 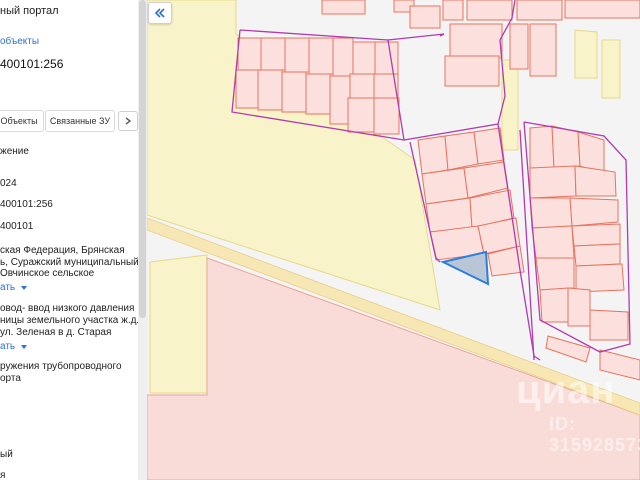 I want to click on chevron-right-icon, so click(x=128, y=121).